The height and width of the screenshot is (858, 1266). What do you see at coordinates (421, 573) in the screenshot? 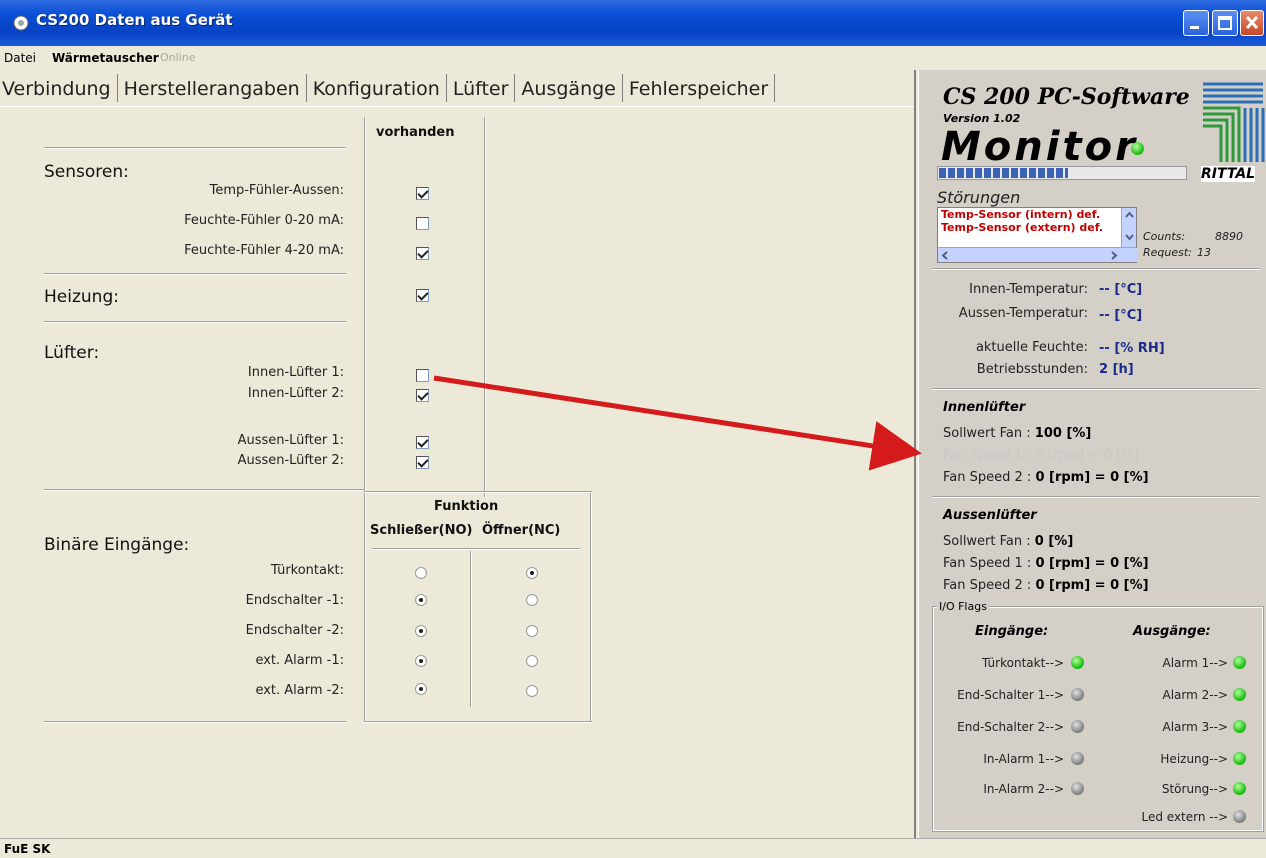
I see `radio-tuerkontakt-no` at bounding box center [421, 573].